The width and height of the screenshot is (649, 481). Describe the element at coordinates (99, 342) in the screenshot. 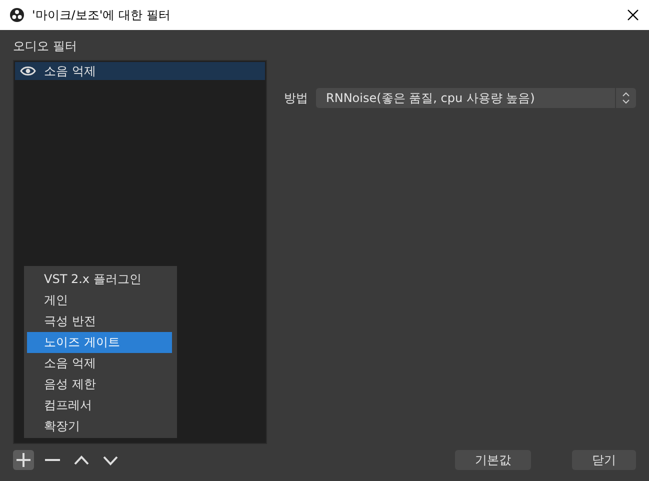

I see `menu-item: 노이즈 게이트` at that location.